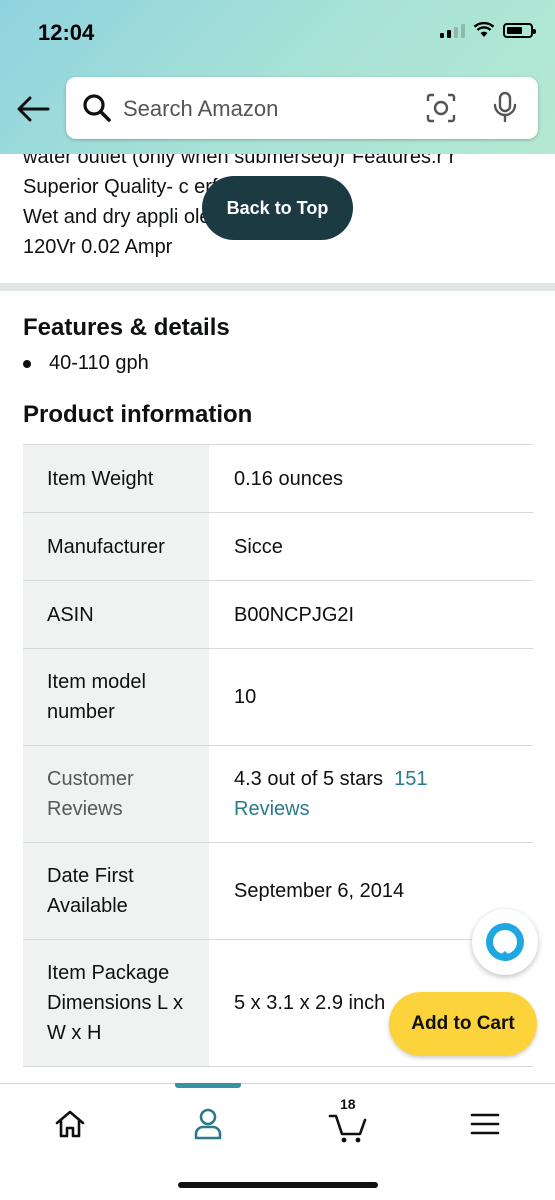 Image resolution: width=555 pixels, height=1200 pixels. I want to click on table-row: ASIN B00NCPJG2I, so click(278, 615).